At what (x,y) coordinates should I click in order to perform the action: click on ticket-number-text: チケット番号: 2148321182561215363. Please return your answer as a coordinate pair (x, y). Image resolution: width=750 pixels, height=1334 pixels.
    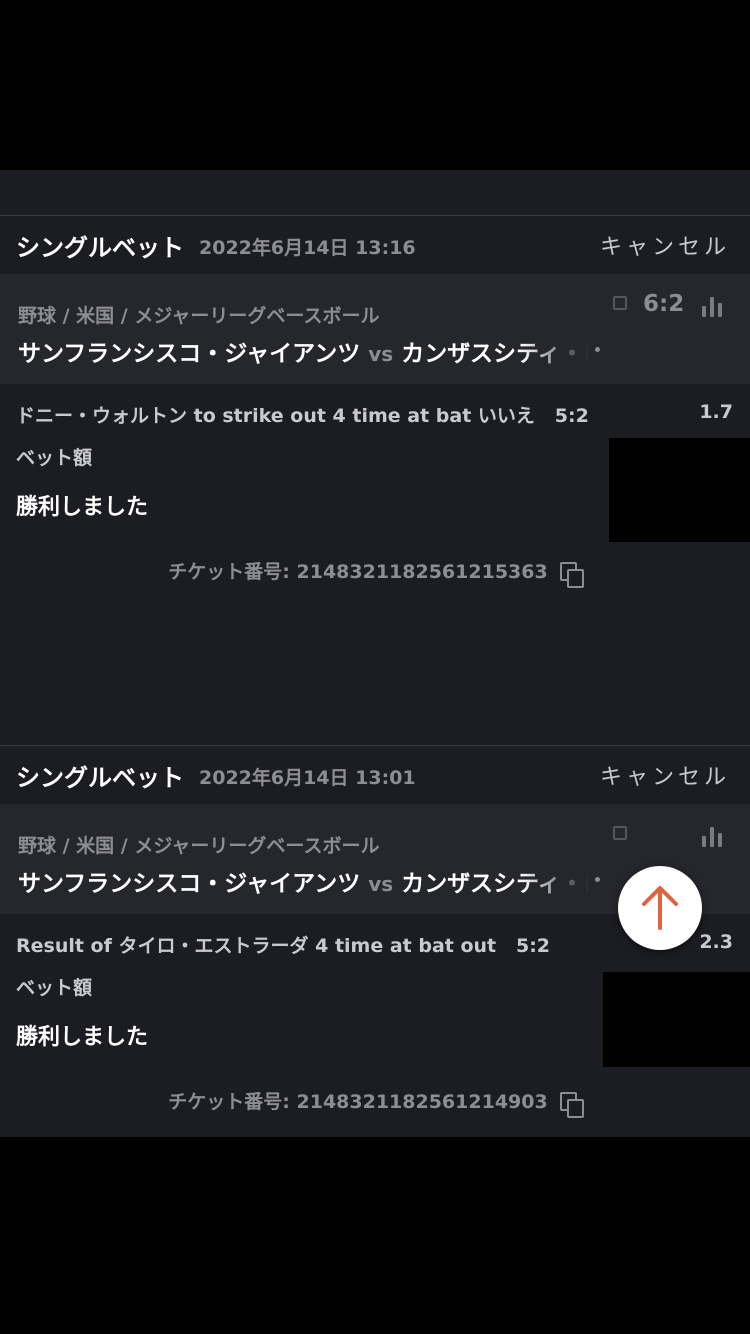
    Looking at the image, I should click on (358, 572).